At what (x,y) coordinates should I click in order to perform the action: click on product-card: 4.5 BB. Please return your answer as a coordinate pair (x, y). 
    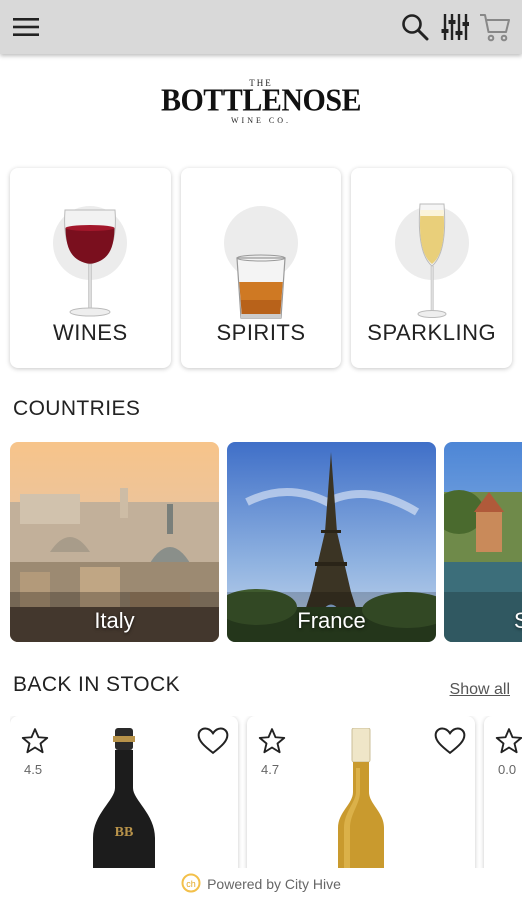
    Looking at the image, I should click on (124, 796).